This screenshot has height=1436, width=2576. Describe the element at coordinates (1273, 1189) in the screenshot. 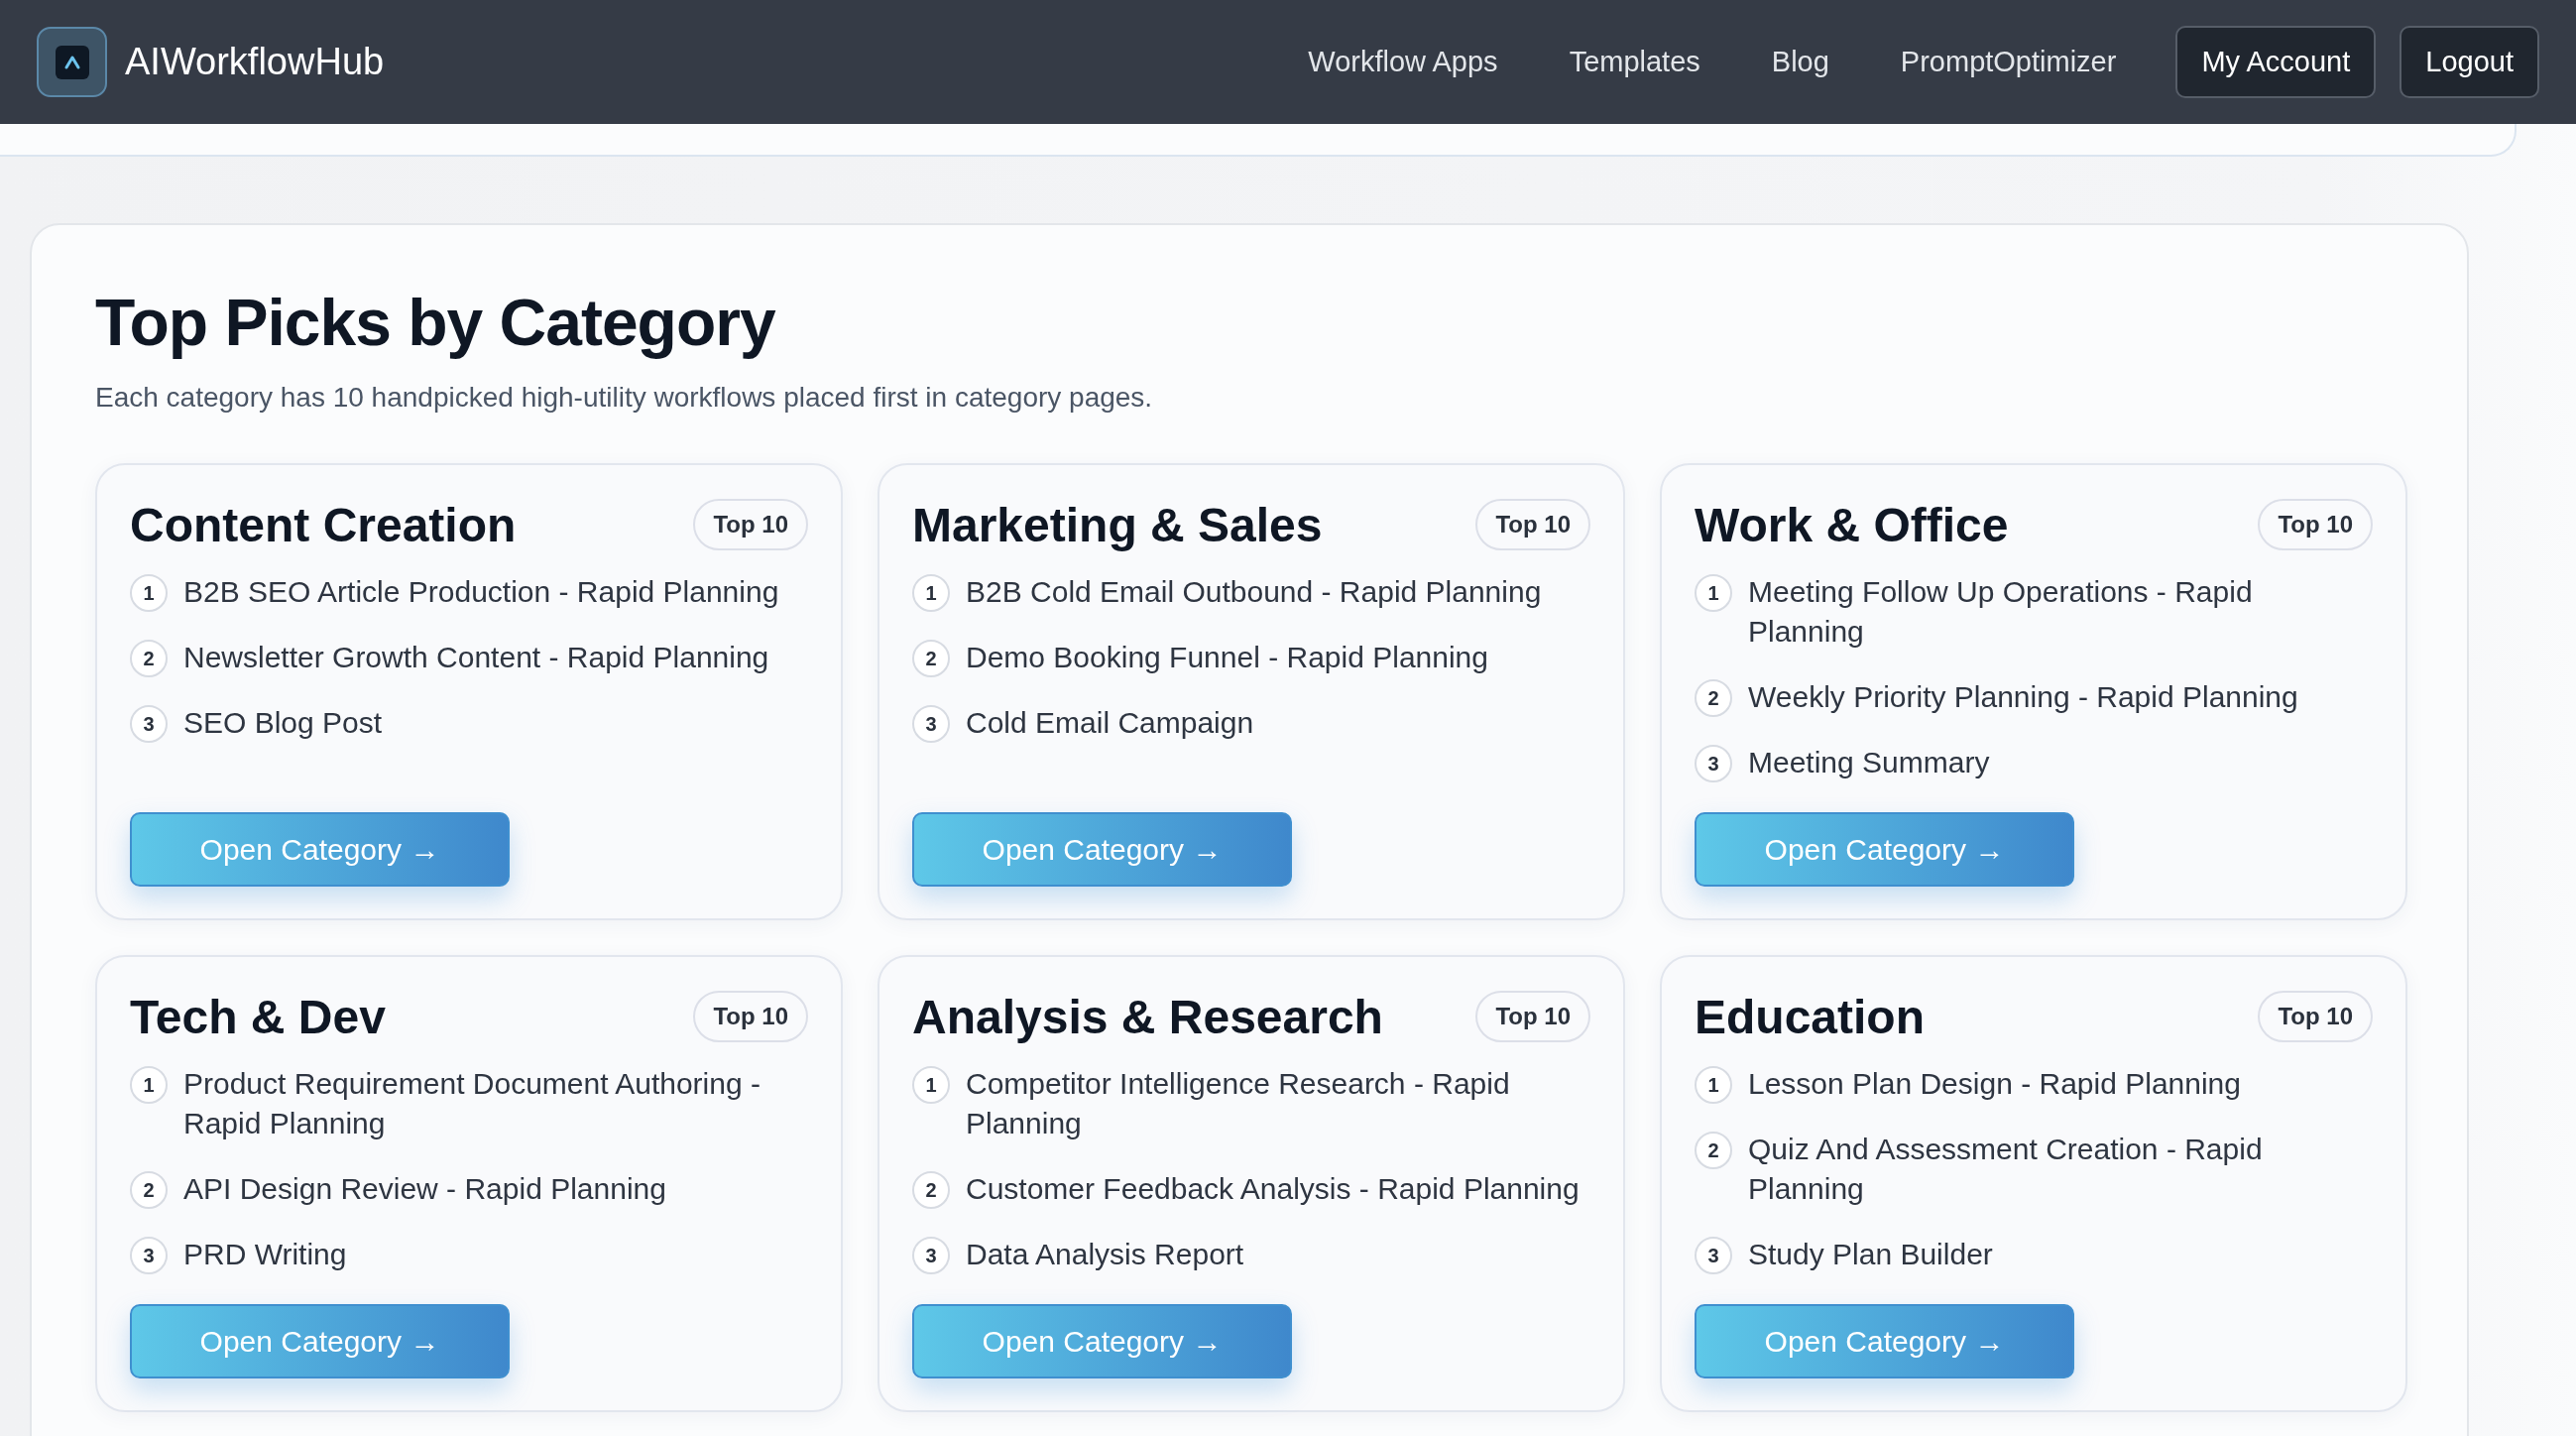

I see `workflow-link: Customer Feedback Analysis - Rapid Planning` at that location.